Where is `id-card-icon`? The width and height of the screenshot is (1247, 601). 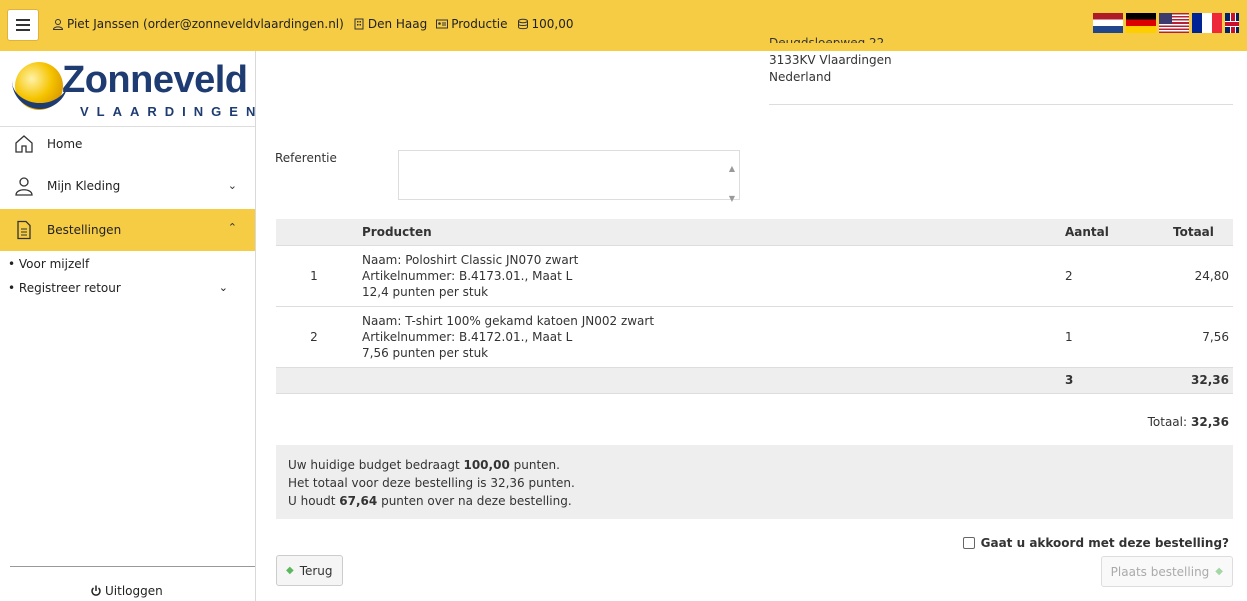
id-card-icon is located at coordinates (442, 24).